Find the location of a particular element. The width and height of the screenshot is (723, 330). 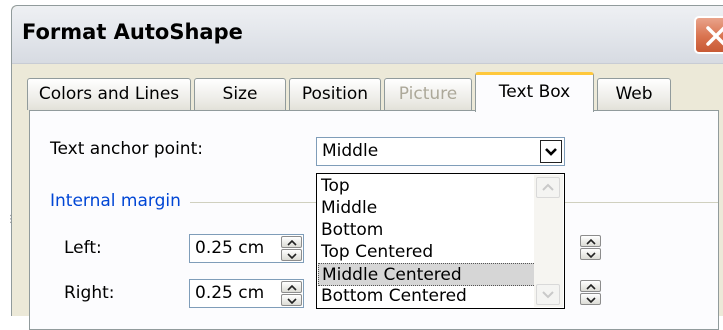

text-anchor-point-value: Middle is located at coordinates (350, 151).